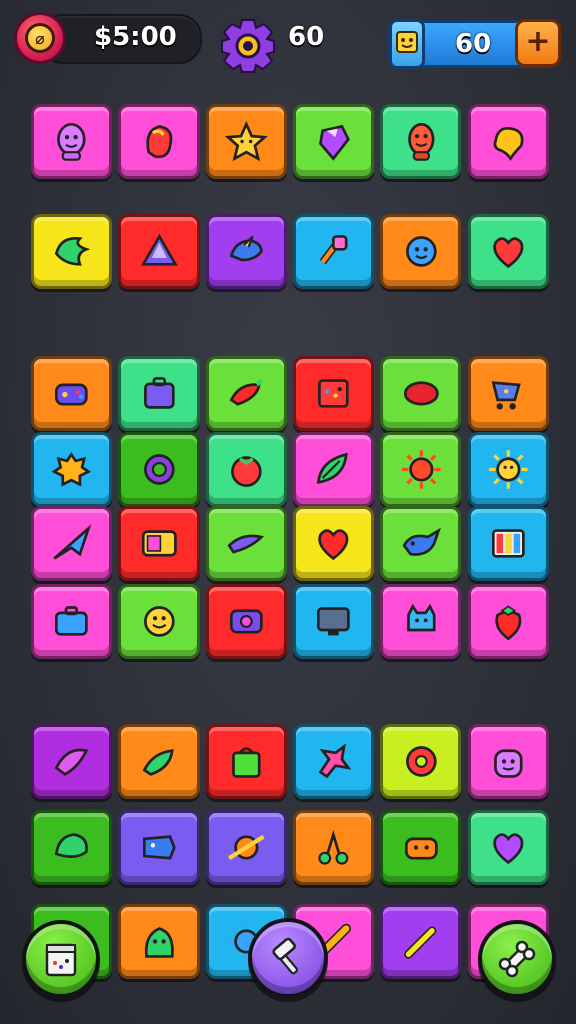 This screenshot has height=1024, width=576. I want to click on bone-icon, so click(517, 959).